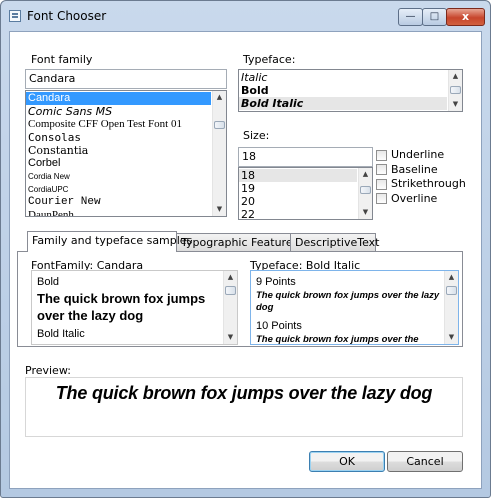 The height and width of the screenshot is (498, 491). Describe the element at coordinates (118, 212) in the screenshot. I see `font-family-list-item: DaunPenh` at that location.